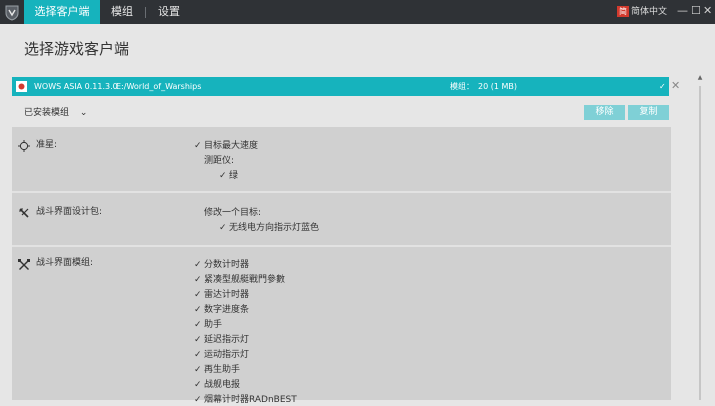  What do you see at coordinates (700, 243) in the screenshot?
I see `scrollbar-track` at bounding box center [700, 243].